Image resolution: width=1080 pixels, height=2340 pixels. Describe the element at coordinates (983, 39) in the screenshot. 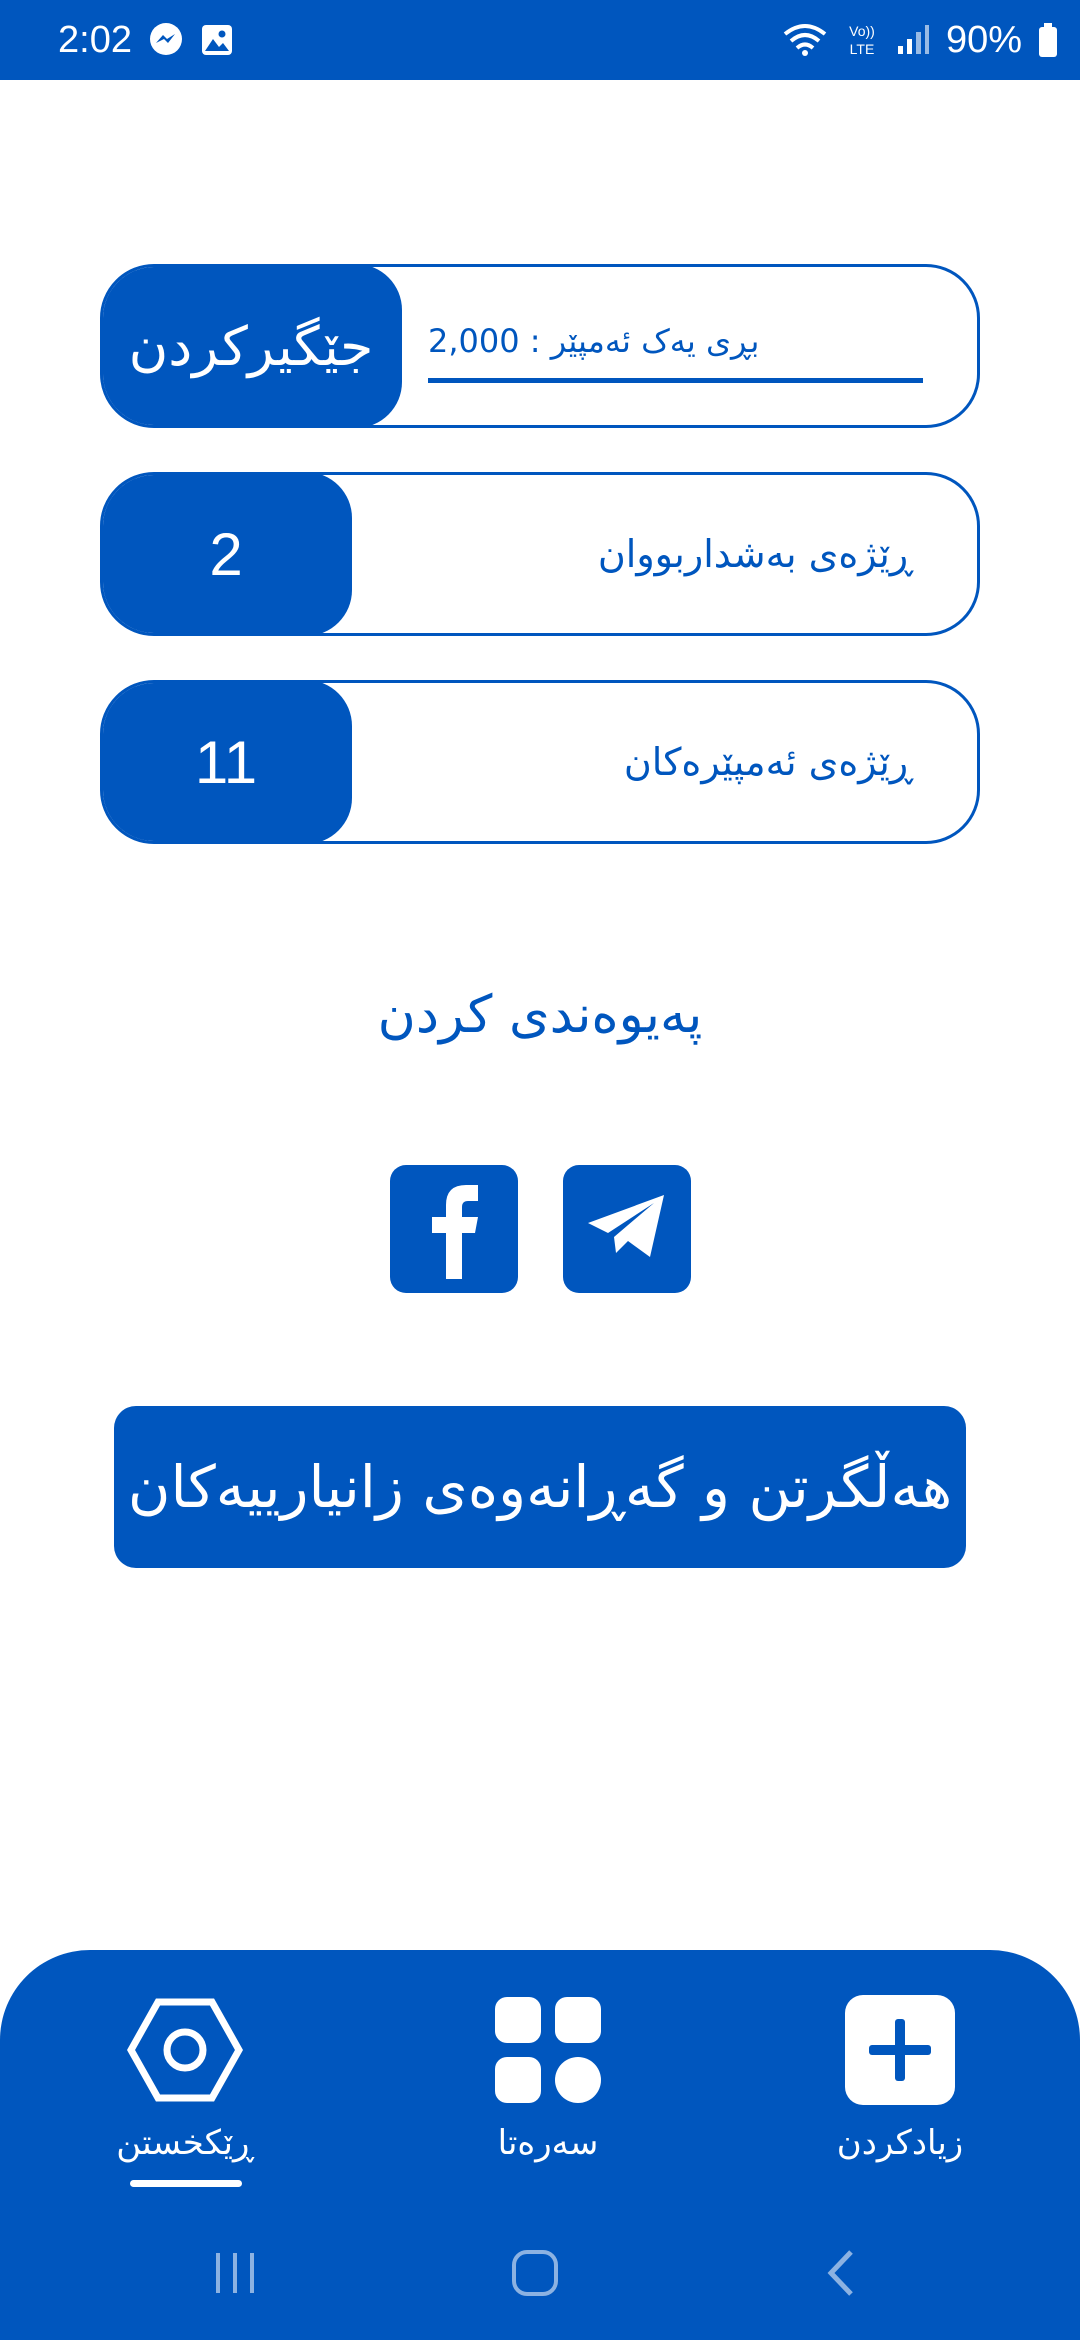

I see `battery-percent: 90%` at that location.